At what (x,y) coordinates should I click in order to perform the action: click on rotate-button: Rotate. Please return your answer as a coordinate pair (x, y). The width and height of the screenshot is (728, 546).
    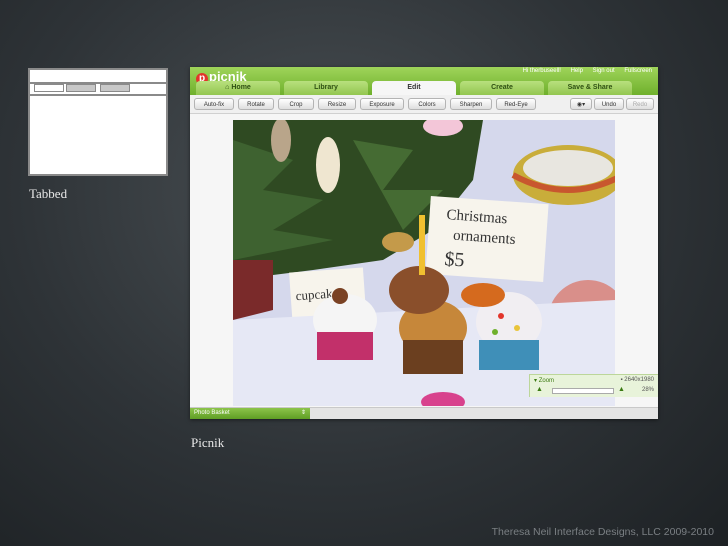
    Looking at the image, I should click on (256, 104).